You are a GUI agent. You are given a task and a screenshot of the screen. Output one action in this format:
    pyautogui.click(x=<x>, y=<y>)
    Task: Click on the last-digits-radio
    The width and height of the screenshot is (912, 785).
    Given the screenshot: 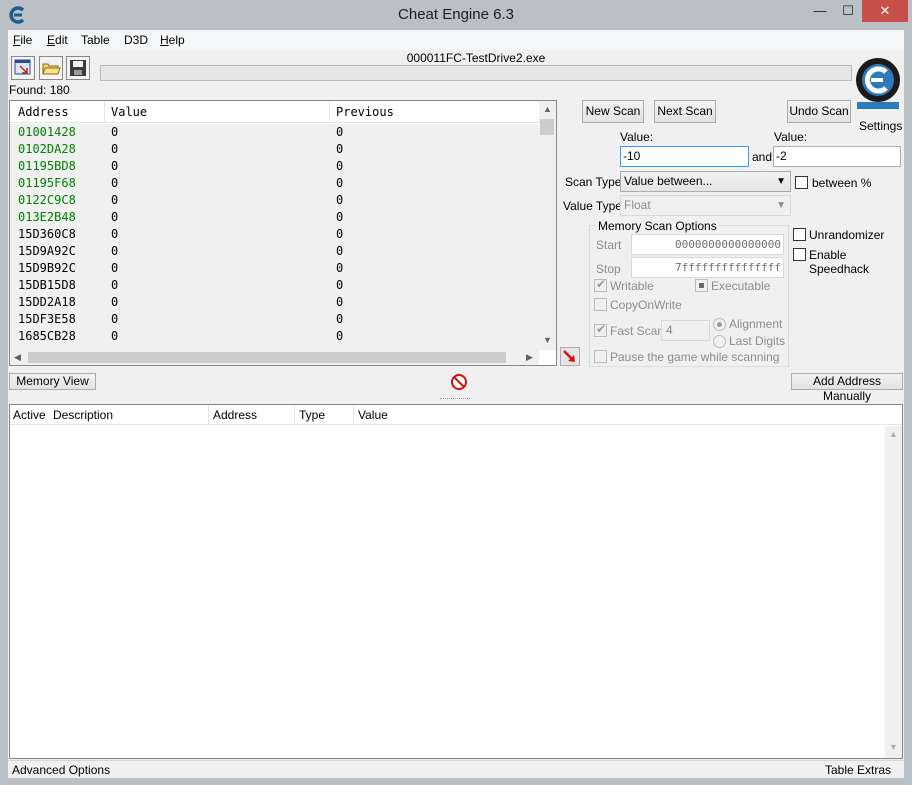 What is the action you would take?
    pyautogui.click(x=719, y=341)
    